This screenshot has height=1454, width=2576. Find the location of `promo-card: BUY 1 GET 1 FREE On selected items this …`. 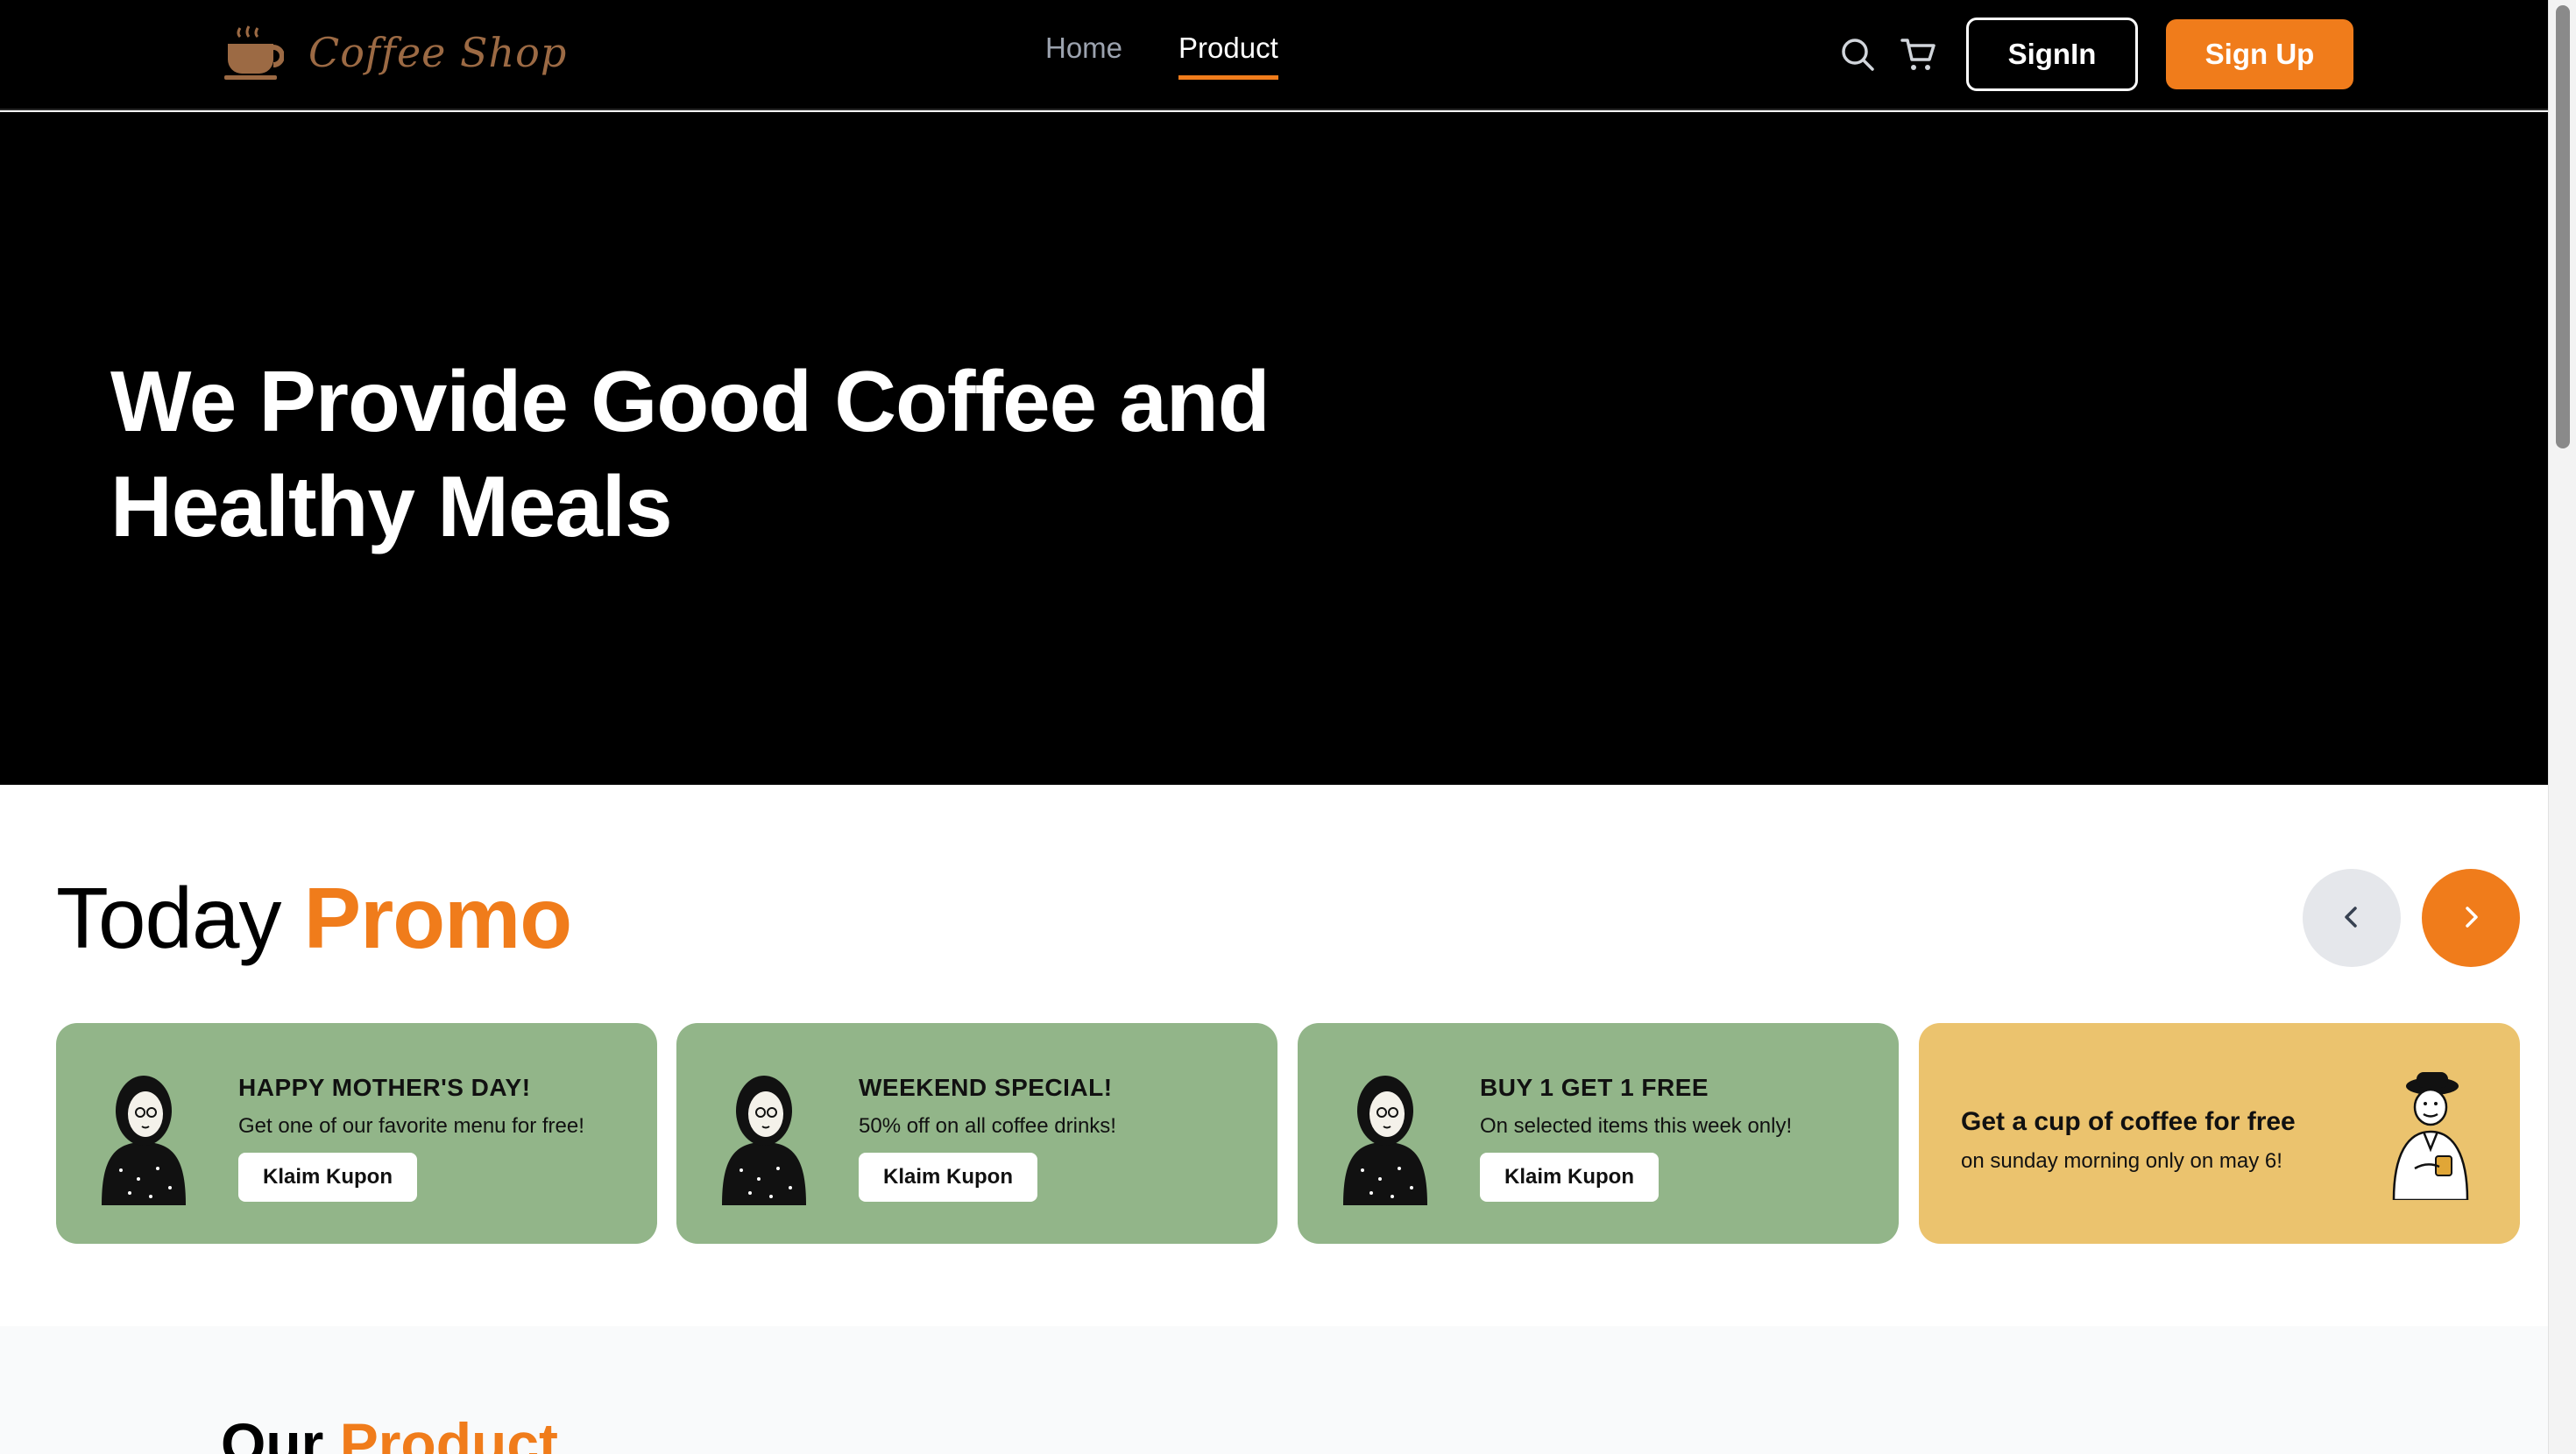

promo-card: BUY 1 GET 1 FREE On selected items this … is located at coordinates (1598, 1133).